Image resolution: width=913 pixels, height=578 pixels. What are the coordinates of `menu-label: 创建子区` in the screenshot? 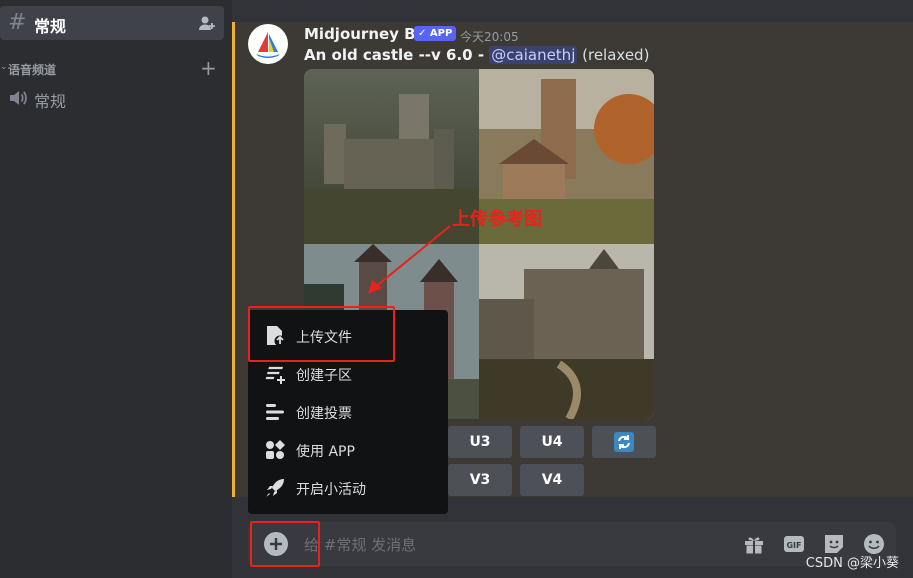 It's located at (324, 376).